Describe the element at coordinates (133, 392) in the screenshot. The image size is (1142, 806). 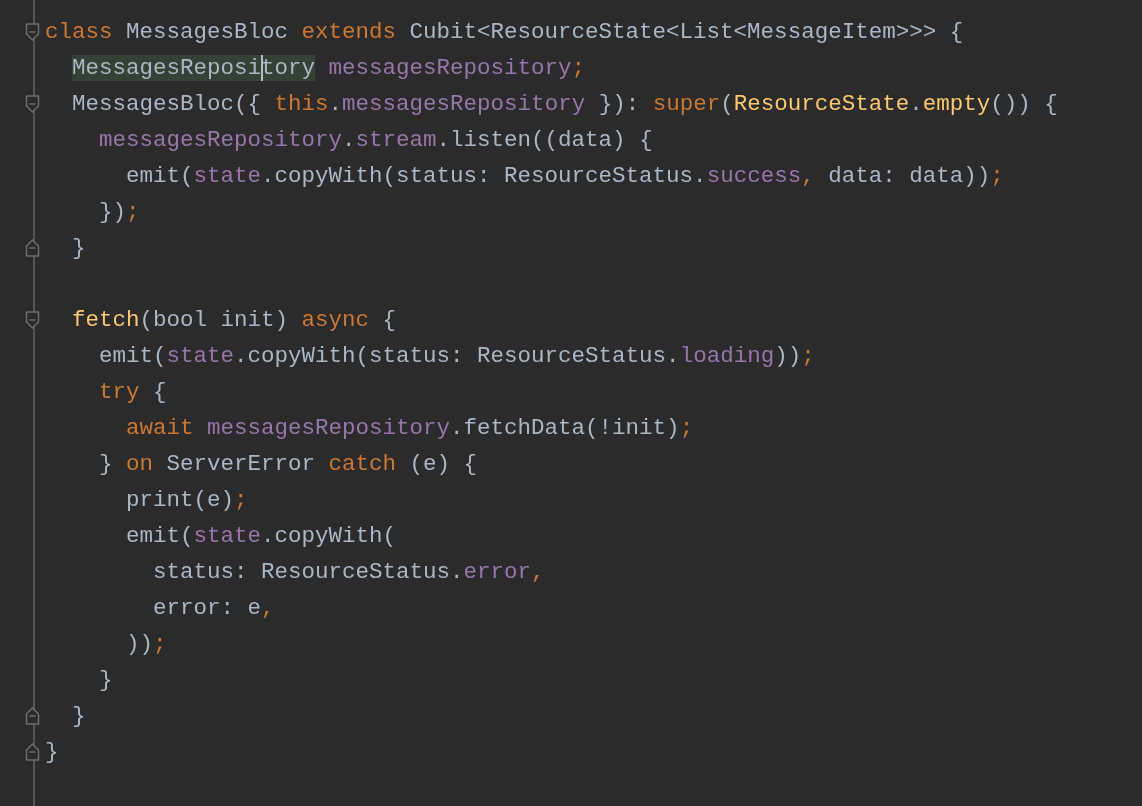
I see `code-line: try {` at that location.